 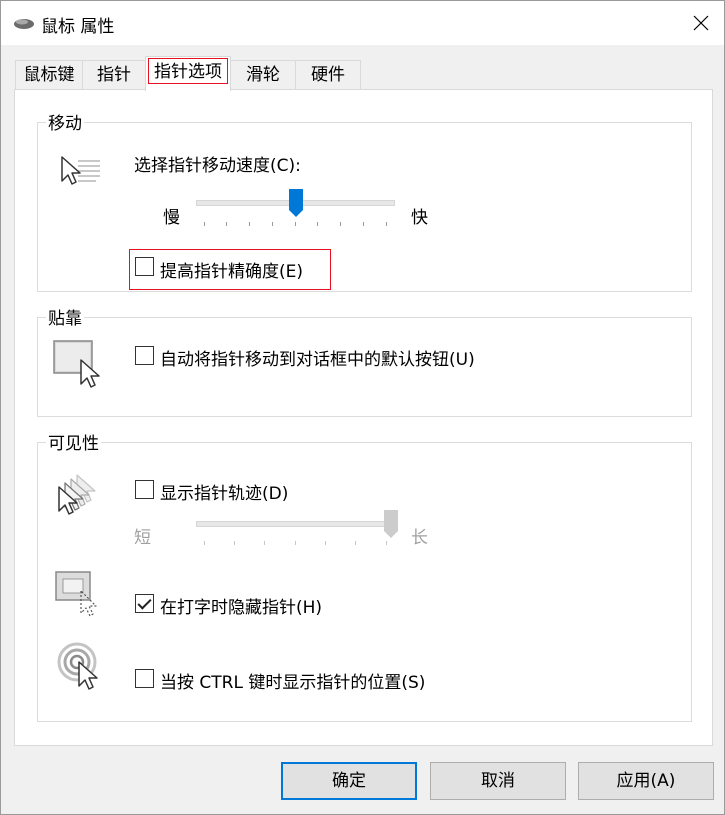 What do you see at coordinates (142, 538) in the screenshot?
I see `short-label: 短` at bounding box center [142, 538].